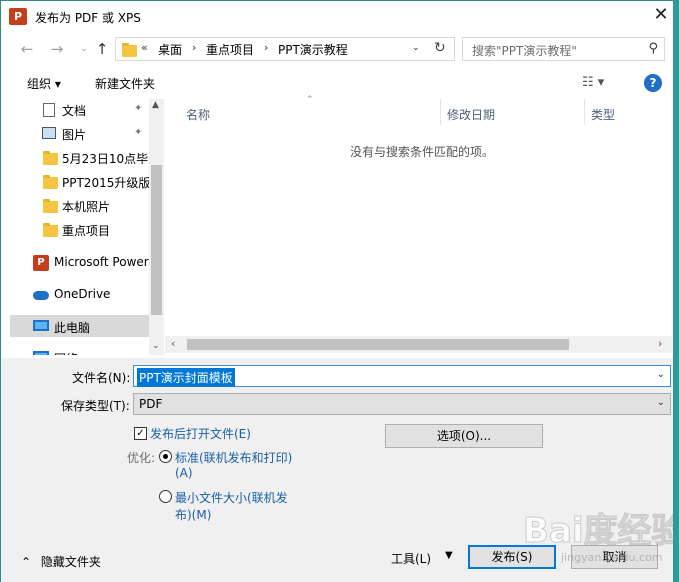  I want to click on filename-value: PPT演示封面模板, so click(186, 377).